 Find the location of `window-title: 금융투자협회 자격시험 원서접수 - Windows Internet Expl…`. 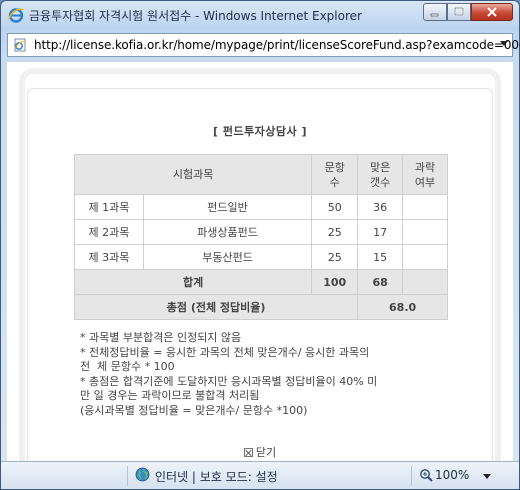

window-title: 금융투자협회 자격시험 원서접수 - Windows Internet Expl… is located at coordinates (195, 16).